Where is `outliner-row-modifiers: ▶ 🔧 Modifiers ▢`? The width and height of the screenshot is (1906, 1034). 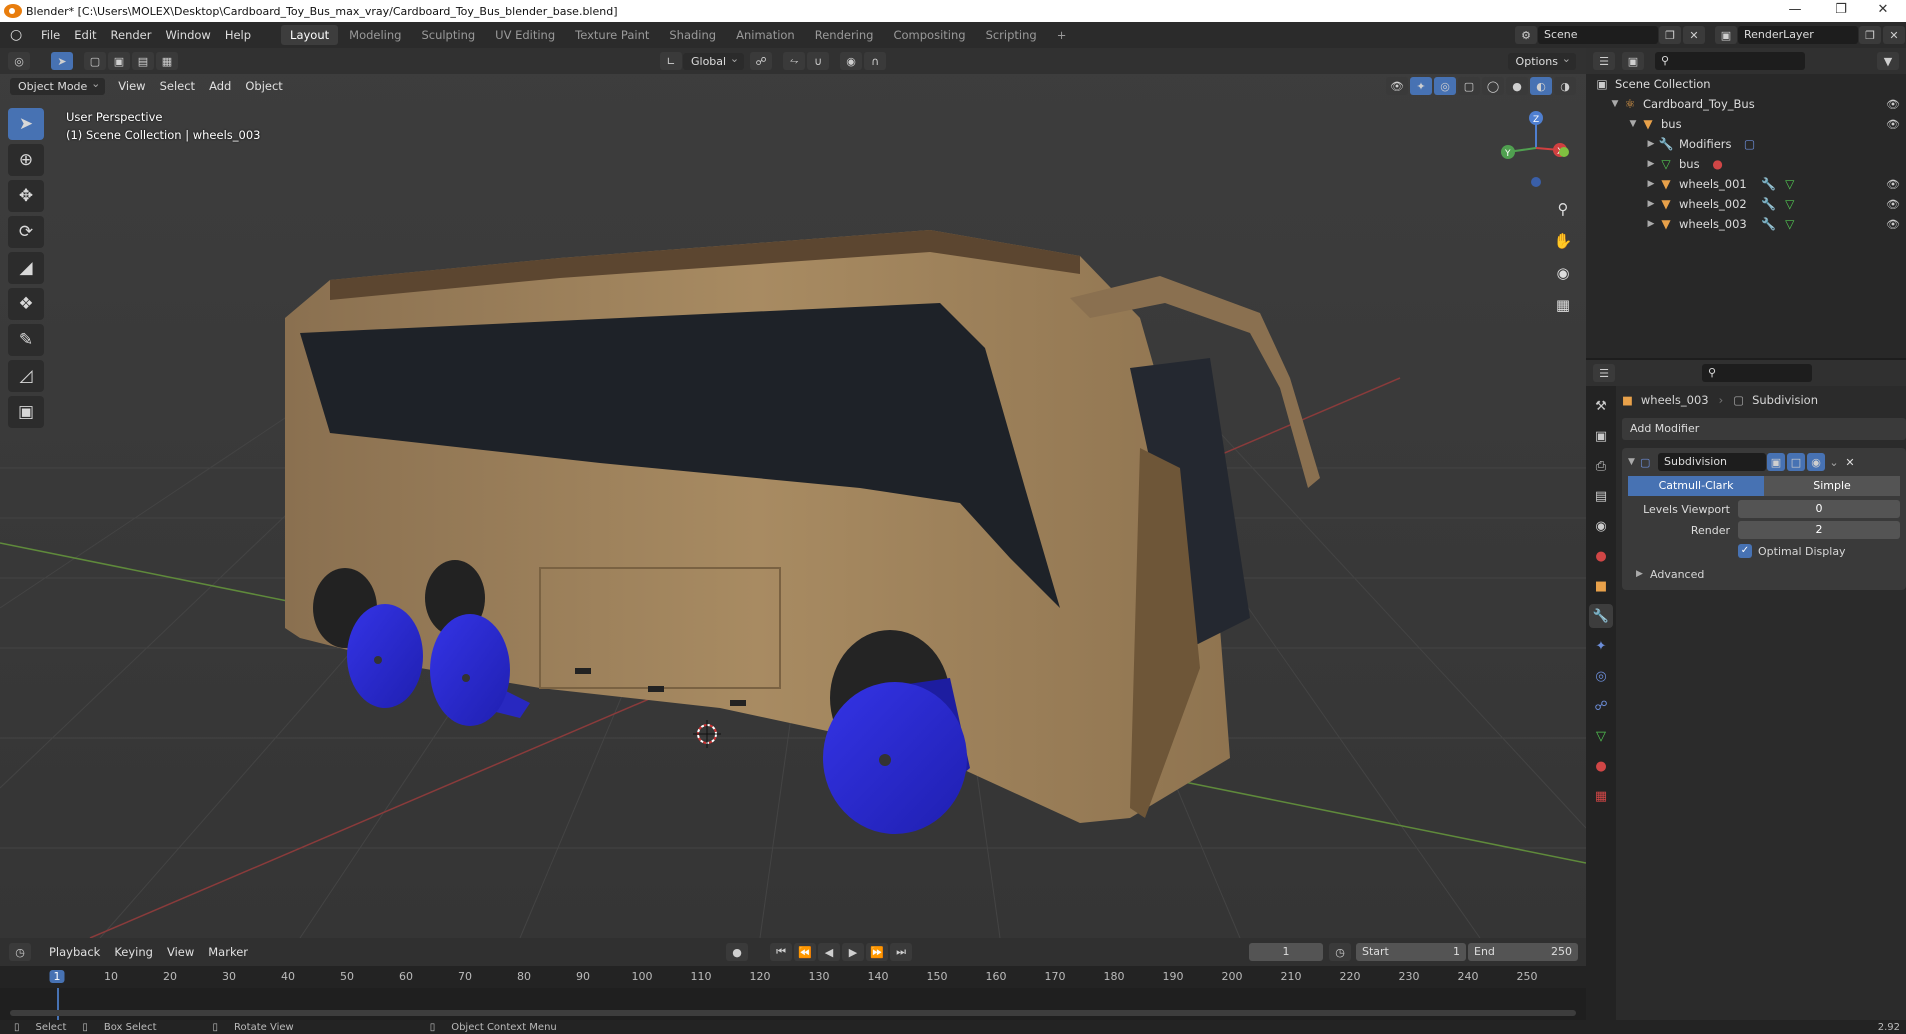
outliner-row-modifiers: ▶ 🔧 Modifiers ▢ is located at coordinates (1746, 144).